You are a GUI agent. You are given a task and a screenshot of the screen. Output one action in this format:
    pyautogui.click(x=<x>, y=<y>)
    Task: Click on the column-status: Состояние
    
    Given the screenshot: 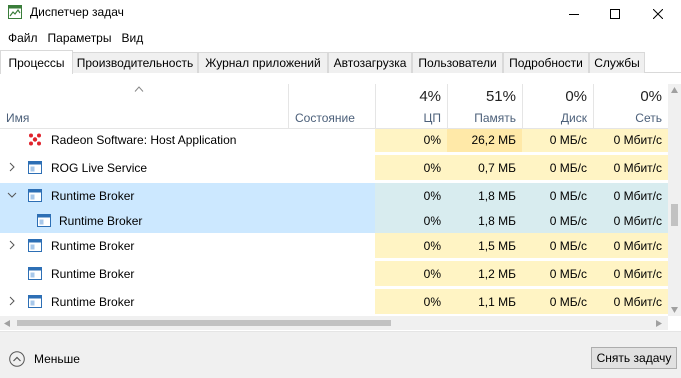 What is the action you would take?
    pyautogui.click(x=331, y=106)
    